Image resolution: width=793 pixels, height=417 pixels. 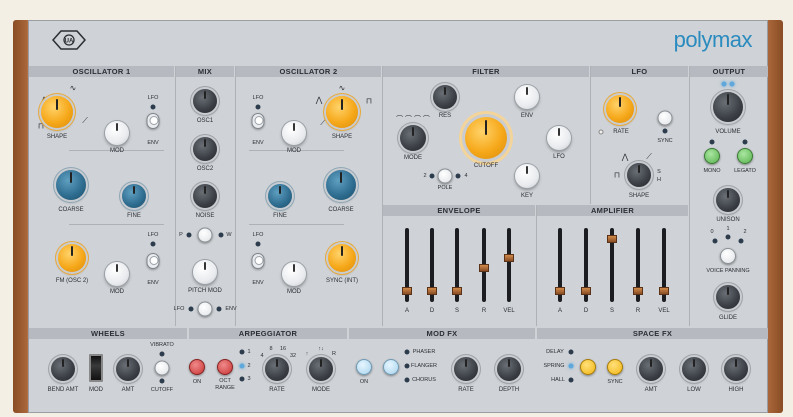 I want to click on mix-noise-knob, so click(x=205, y=196).